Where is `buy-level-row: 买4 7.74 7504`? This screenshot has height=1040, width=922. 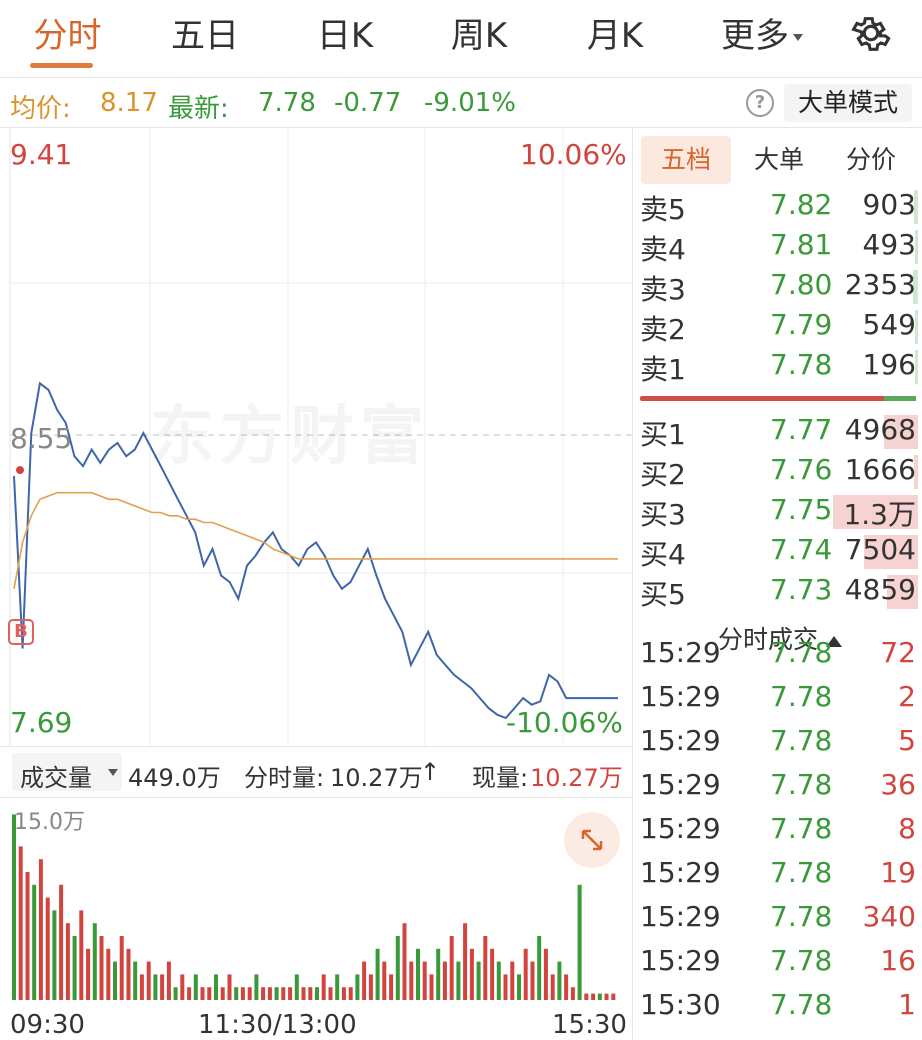
buy-level-row: 买4 7.74 7504 is located at coordinates (777, 551).